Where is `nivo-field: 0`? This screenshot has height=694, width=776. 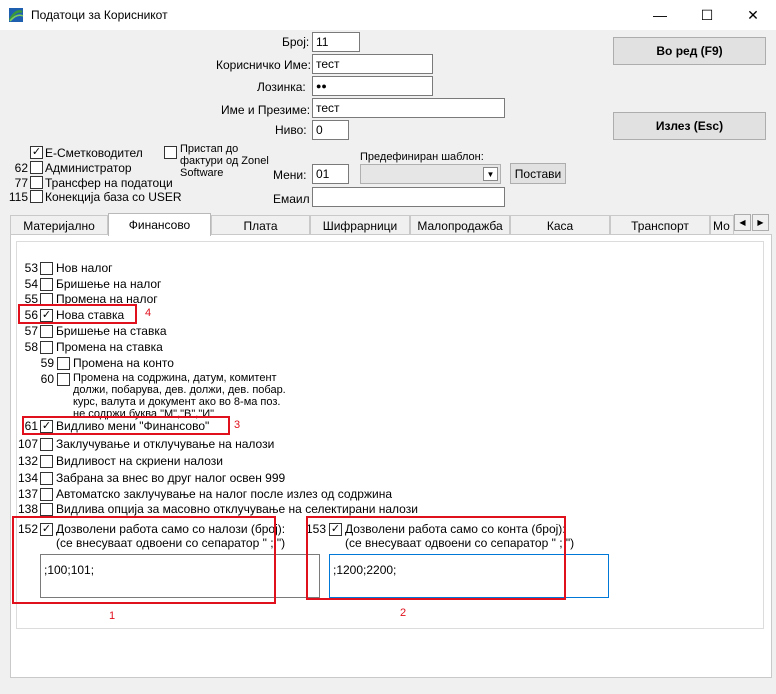
nivo-field: 0 is located at coordinates (330, 130).